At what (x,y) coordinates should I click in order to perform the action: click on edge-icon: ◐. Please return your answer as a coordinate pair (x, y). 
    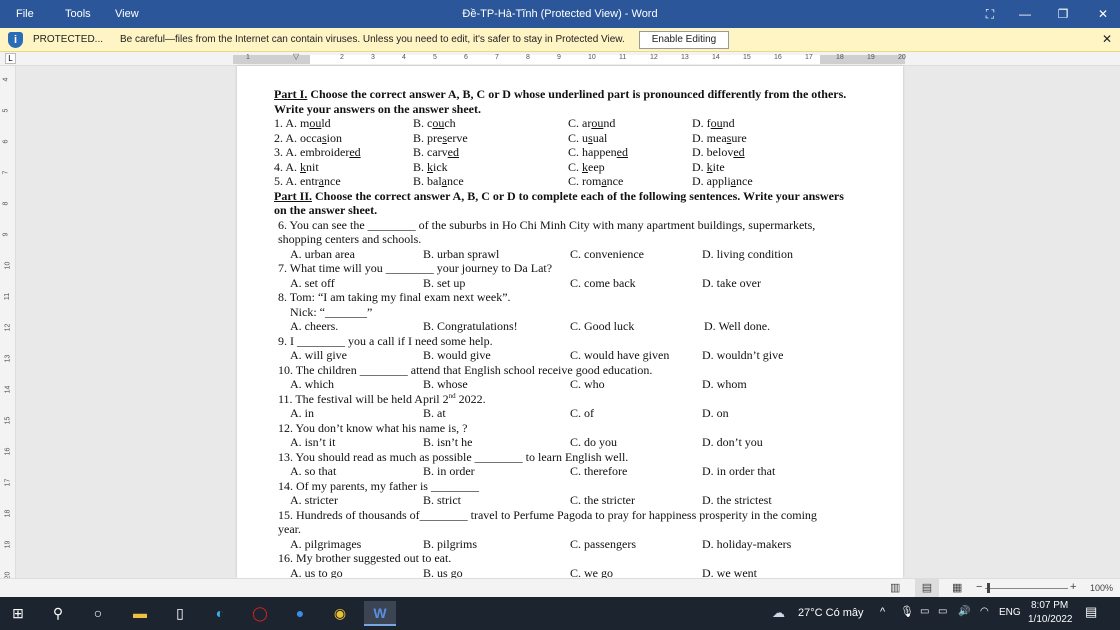
    Looking at the image, I should click on (220, 613).